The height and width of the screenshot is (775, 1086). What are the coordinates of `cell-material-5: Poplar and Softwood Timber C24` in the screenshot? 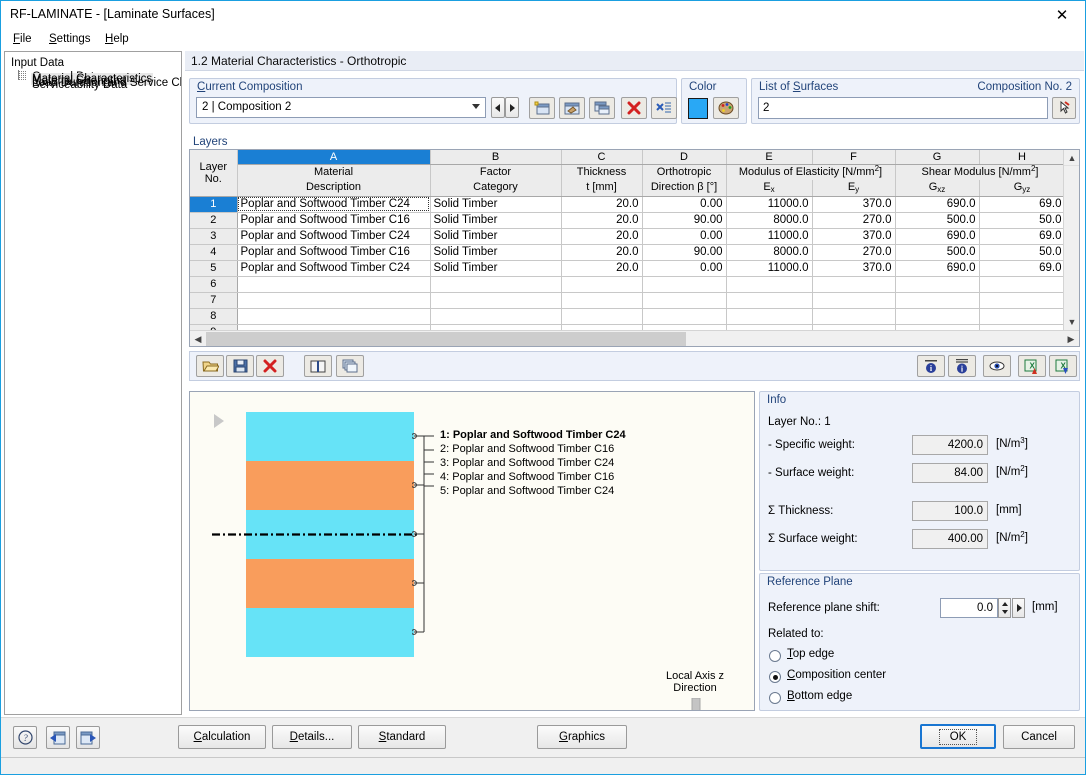 It's located at (334, 268).